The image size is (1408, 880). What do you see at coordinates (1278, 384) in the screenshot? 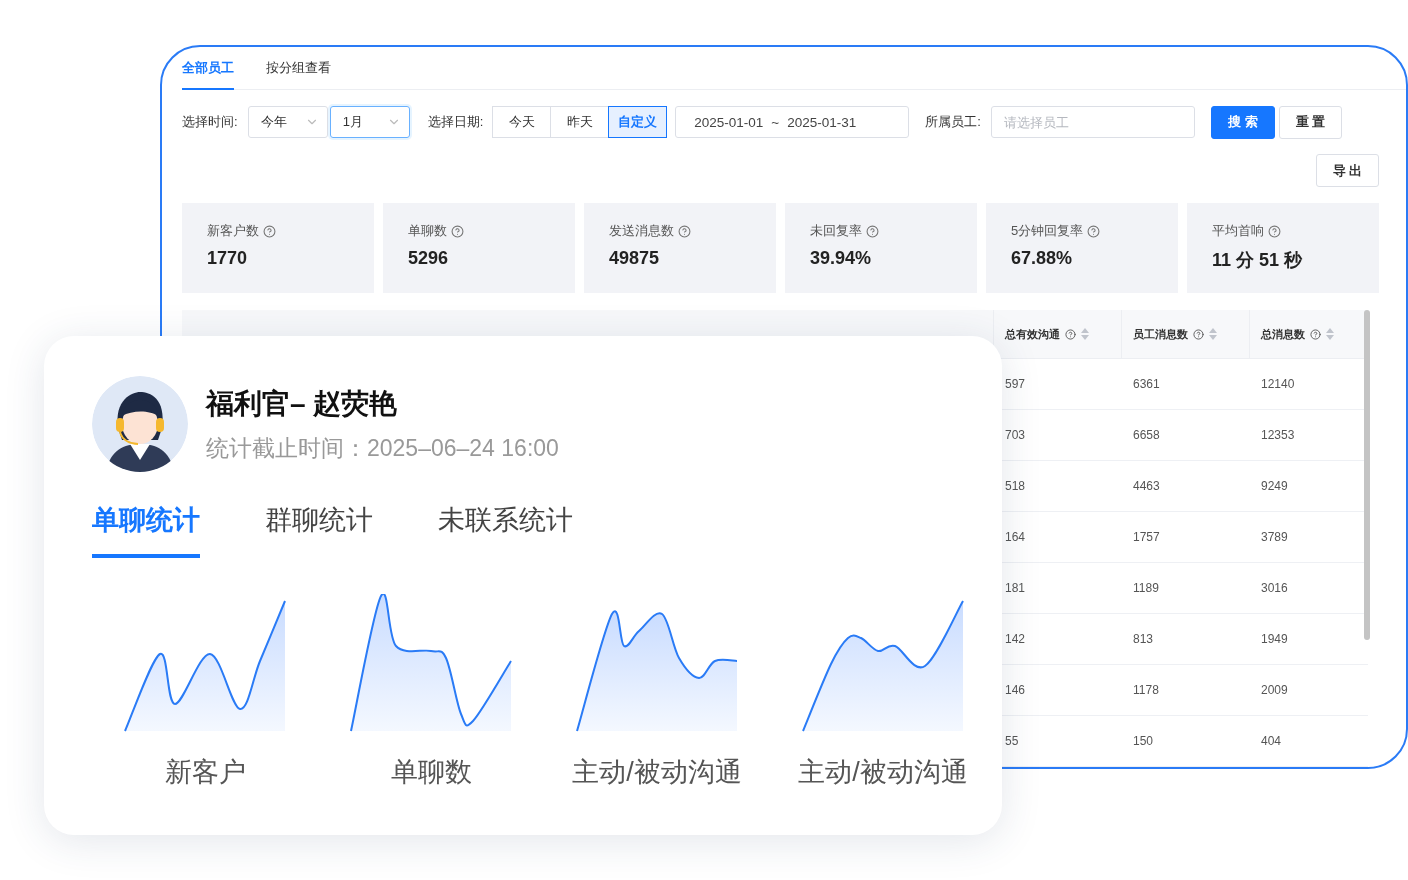
I see `table-cell: 12140` at bounding box center [1278, 384].